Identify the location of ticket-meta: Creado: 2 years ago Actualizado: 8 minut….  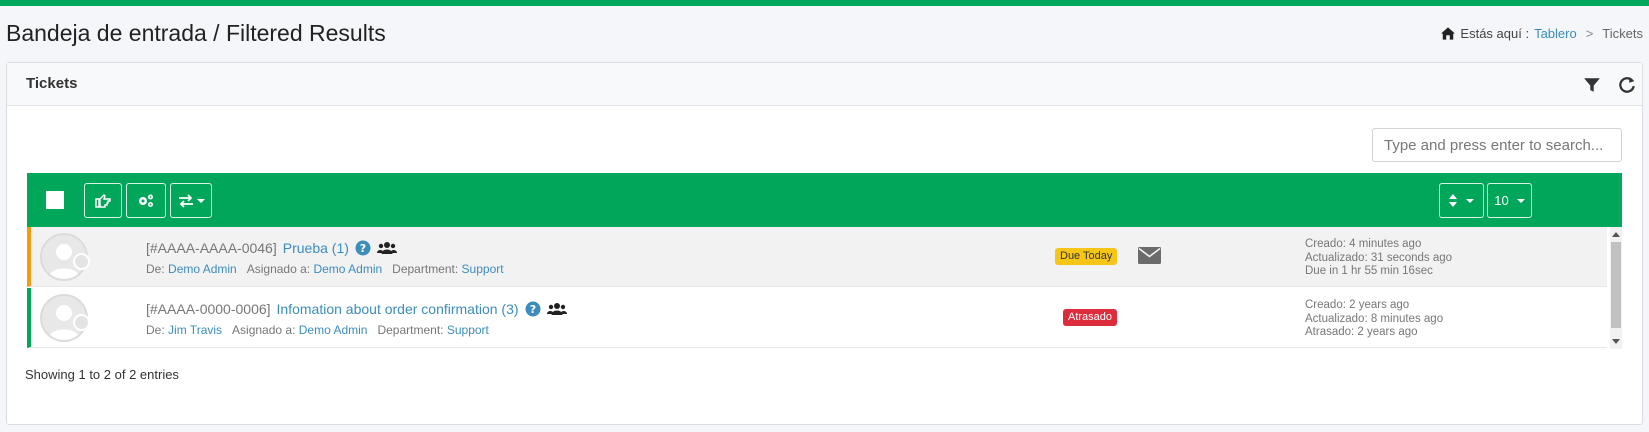
(1374, 319).